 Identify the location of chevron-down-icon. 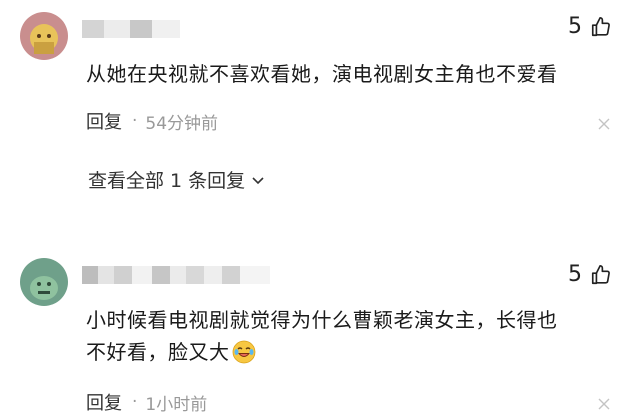
(258, 180).